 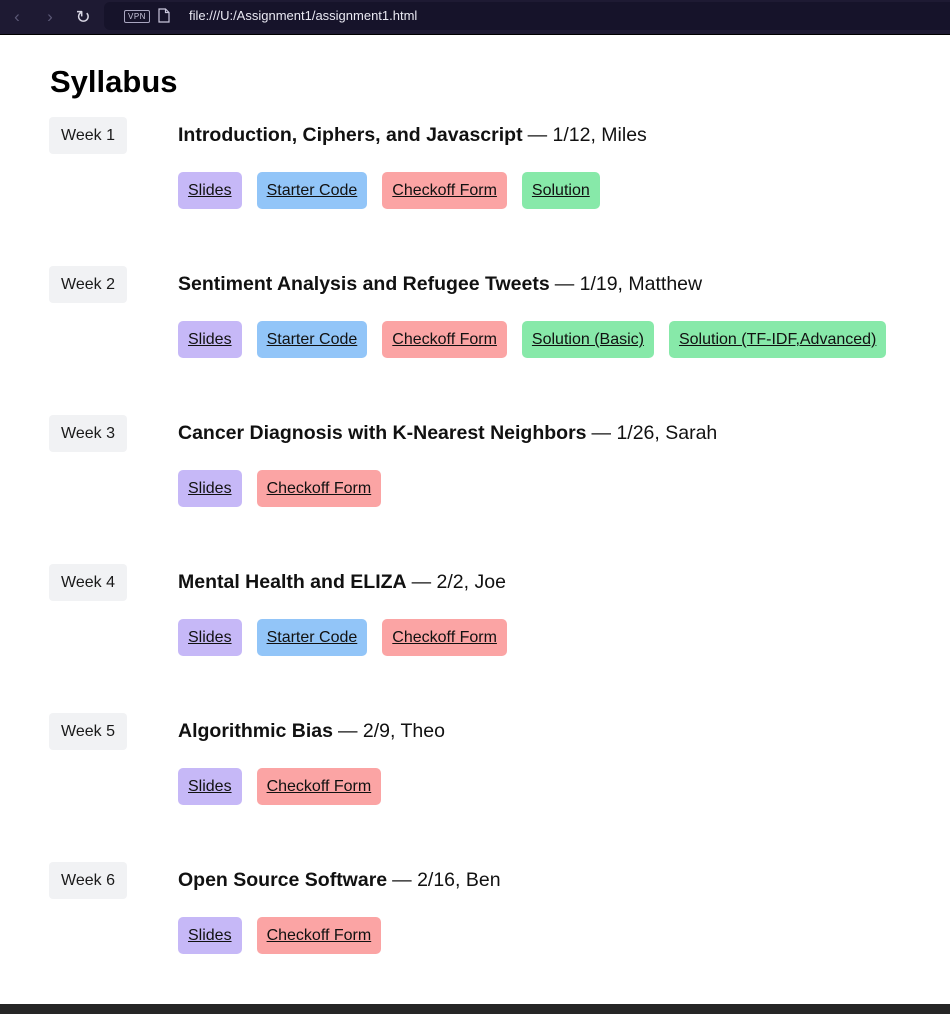 What do you see at coordinates (303, 16) in the screenshot?
I see `url-text: file:///U:/Assignment1/assignment1.html` at bounding box center [303, 16].